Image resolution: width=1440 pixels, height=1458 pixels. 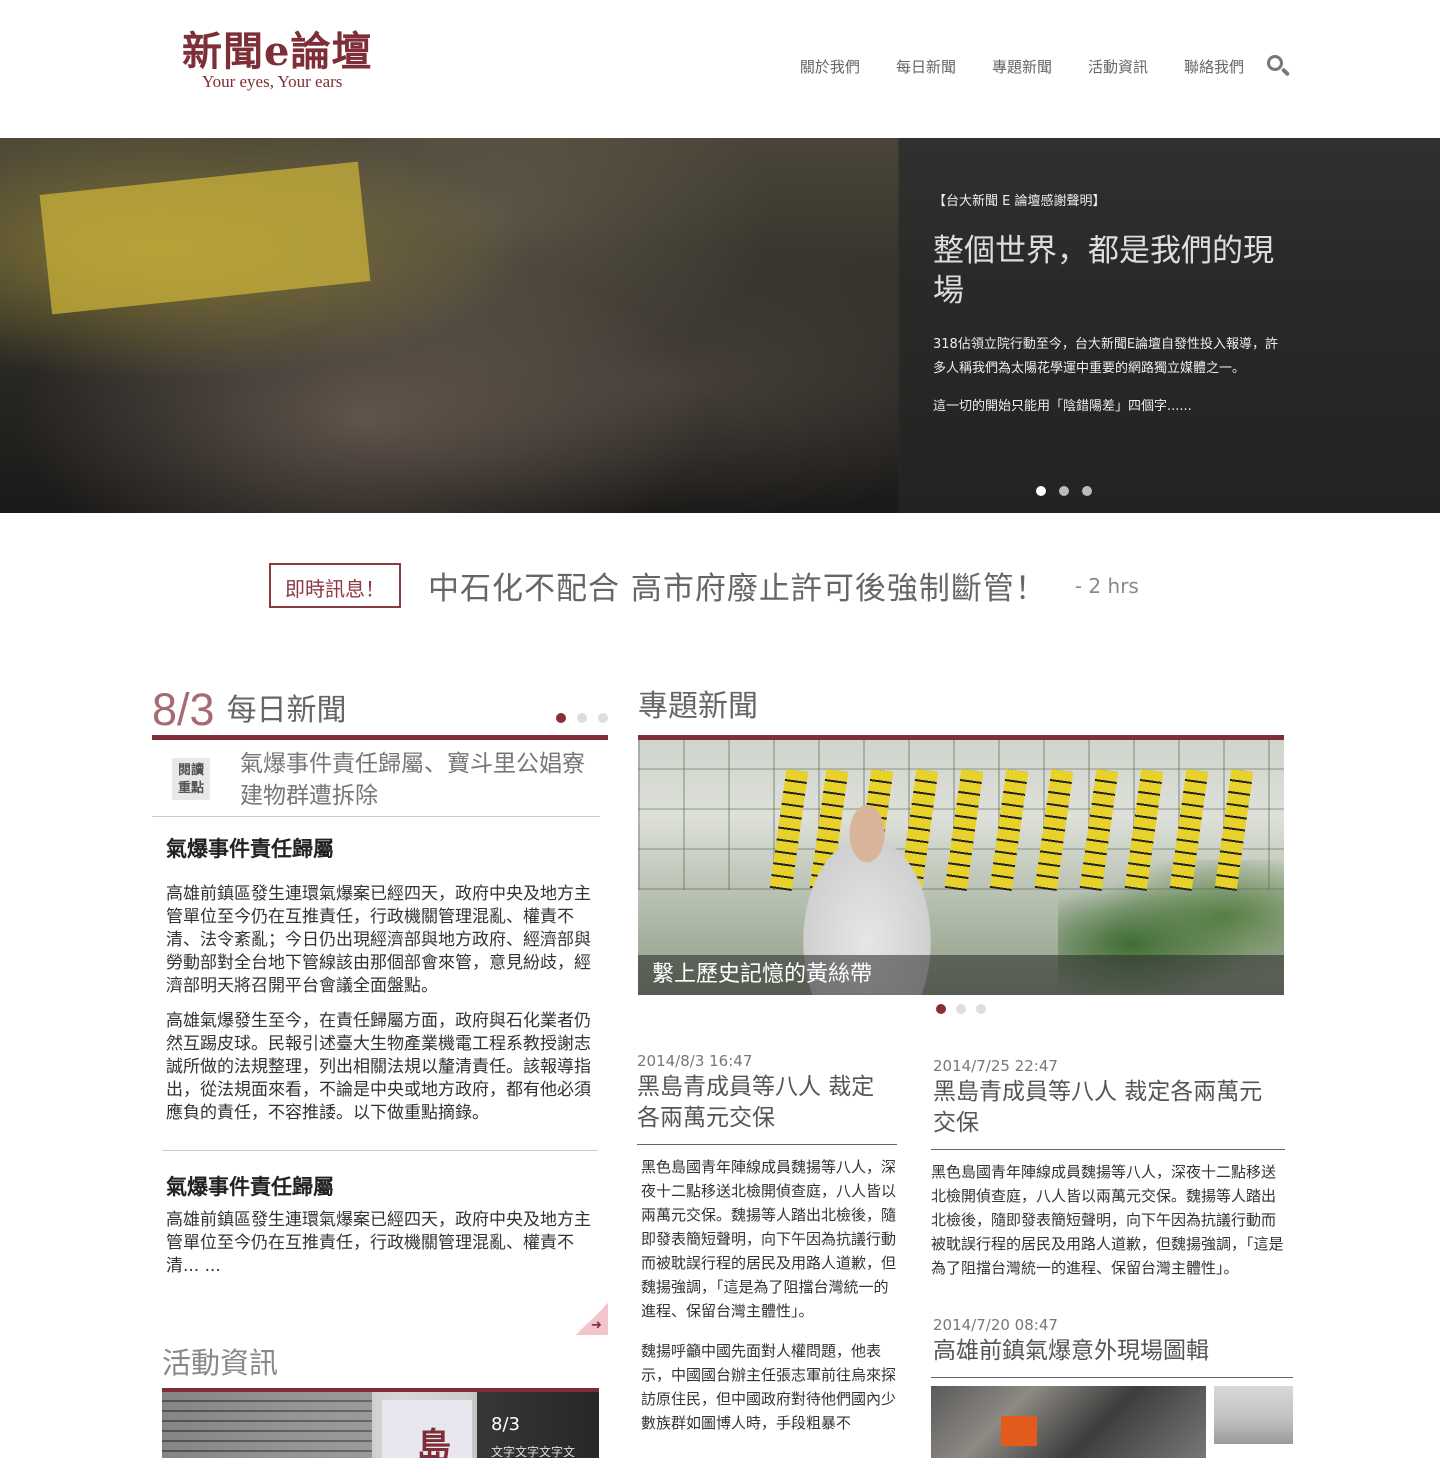 I want to click on special-news-section: 專題新聞 繫上歷史記憶的黃絲帶, so click(x=961, y=844).